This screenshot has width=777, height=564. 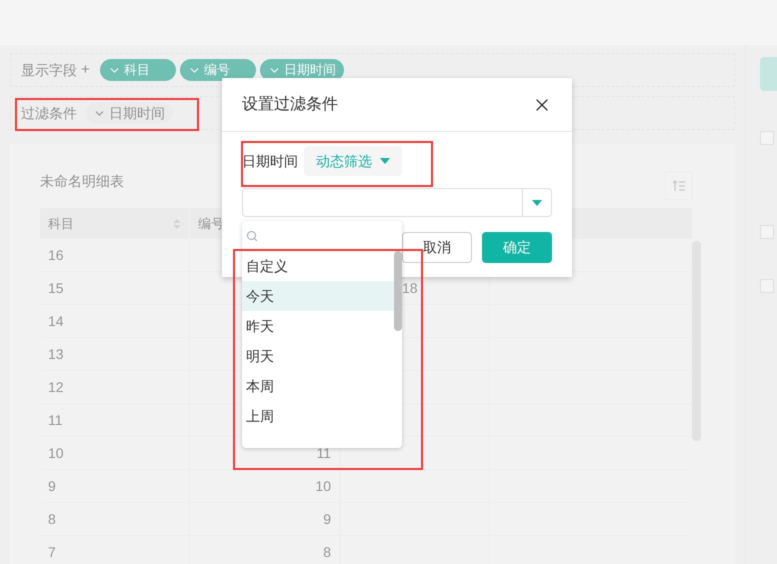 I want to click on table-cell-text: 18, so click(x=410, y=288).